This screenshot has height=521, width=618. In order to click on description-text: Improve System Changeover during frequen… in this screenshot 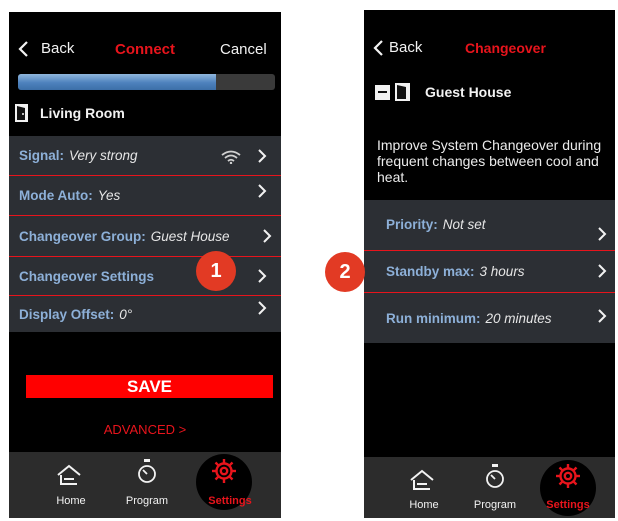, I will do `click(489, 161)`.